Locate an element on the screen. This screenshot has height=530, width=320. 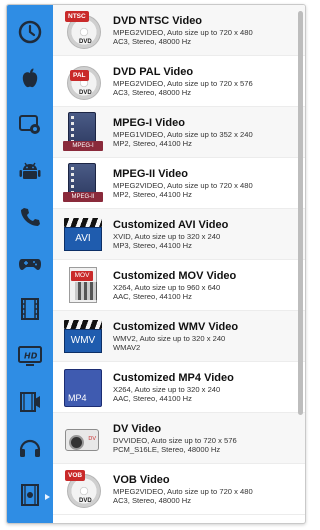
mp4-icon: MP4 is located at coordinates (83, 387).